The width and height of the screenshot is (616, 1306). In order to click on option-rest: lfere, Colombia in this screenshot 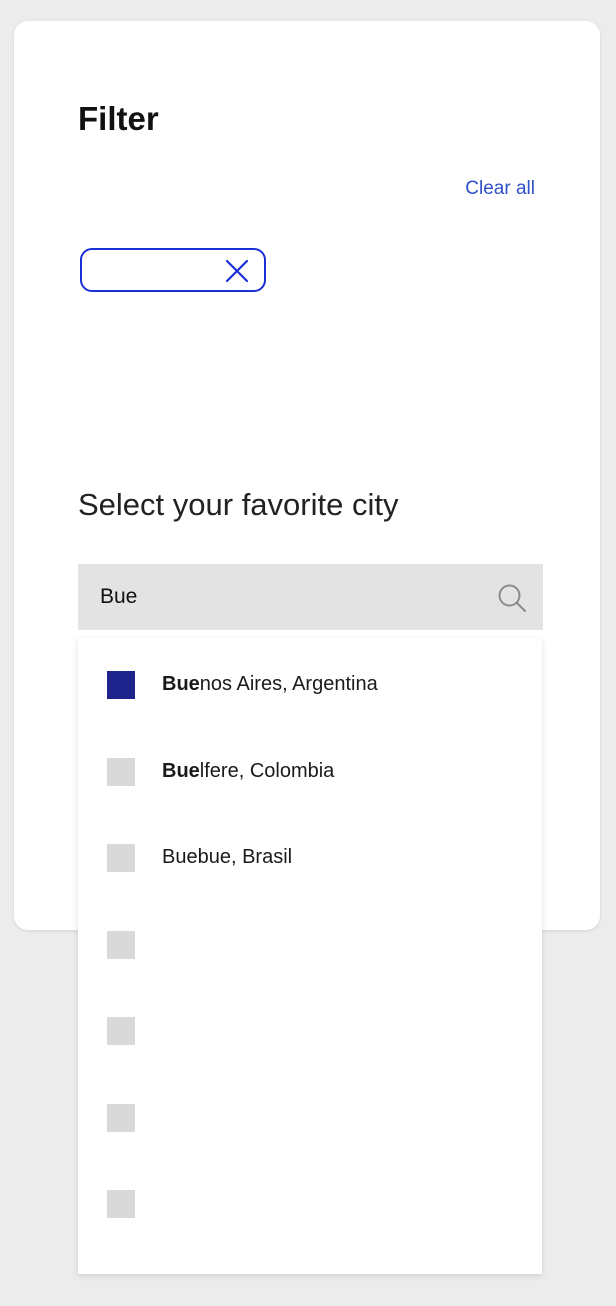, I will do `click(267, 770)`.